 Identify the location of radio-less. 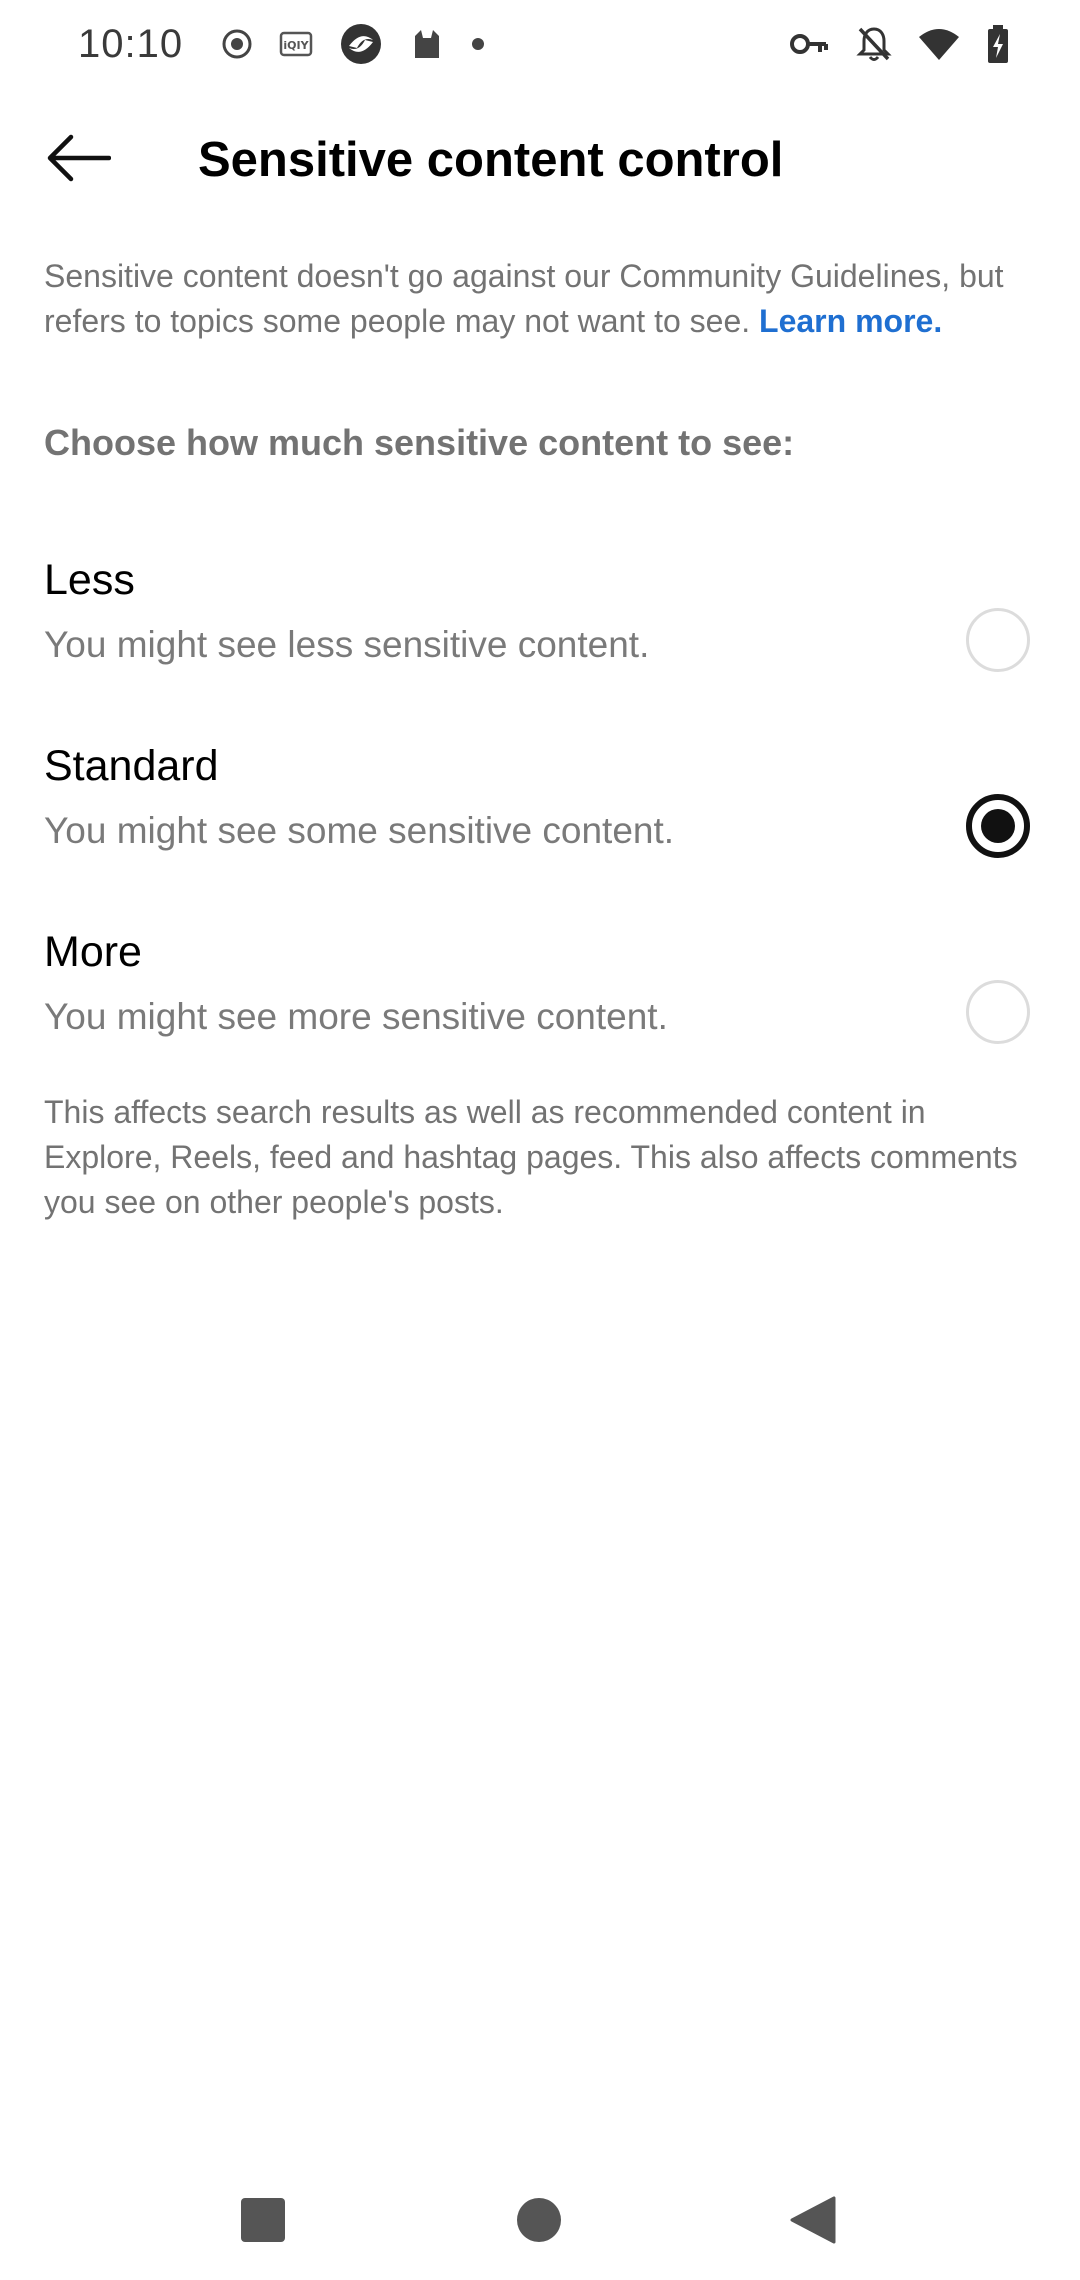
(998, 640).